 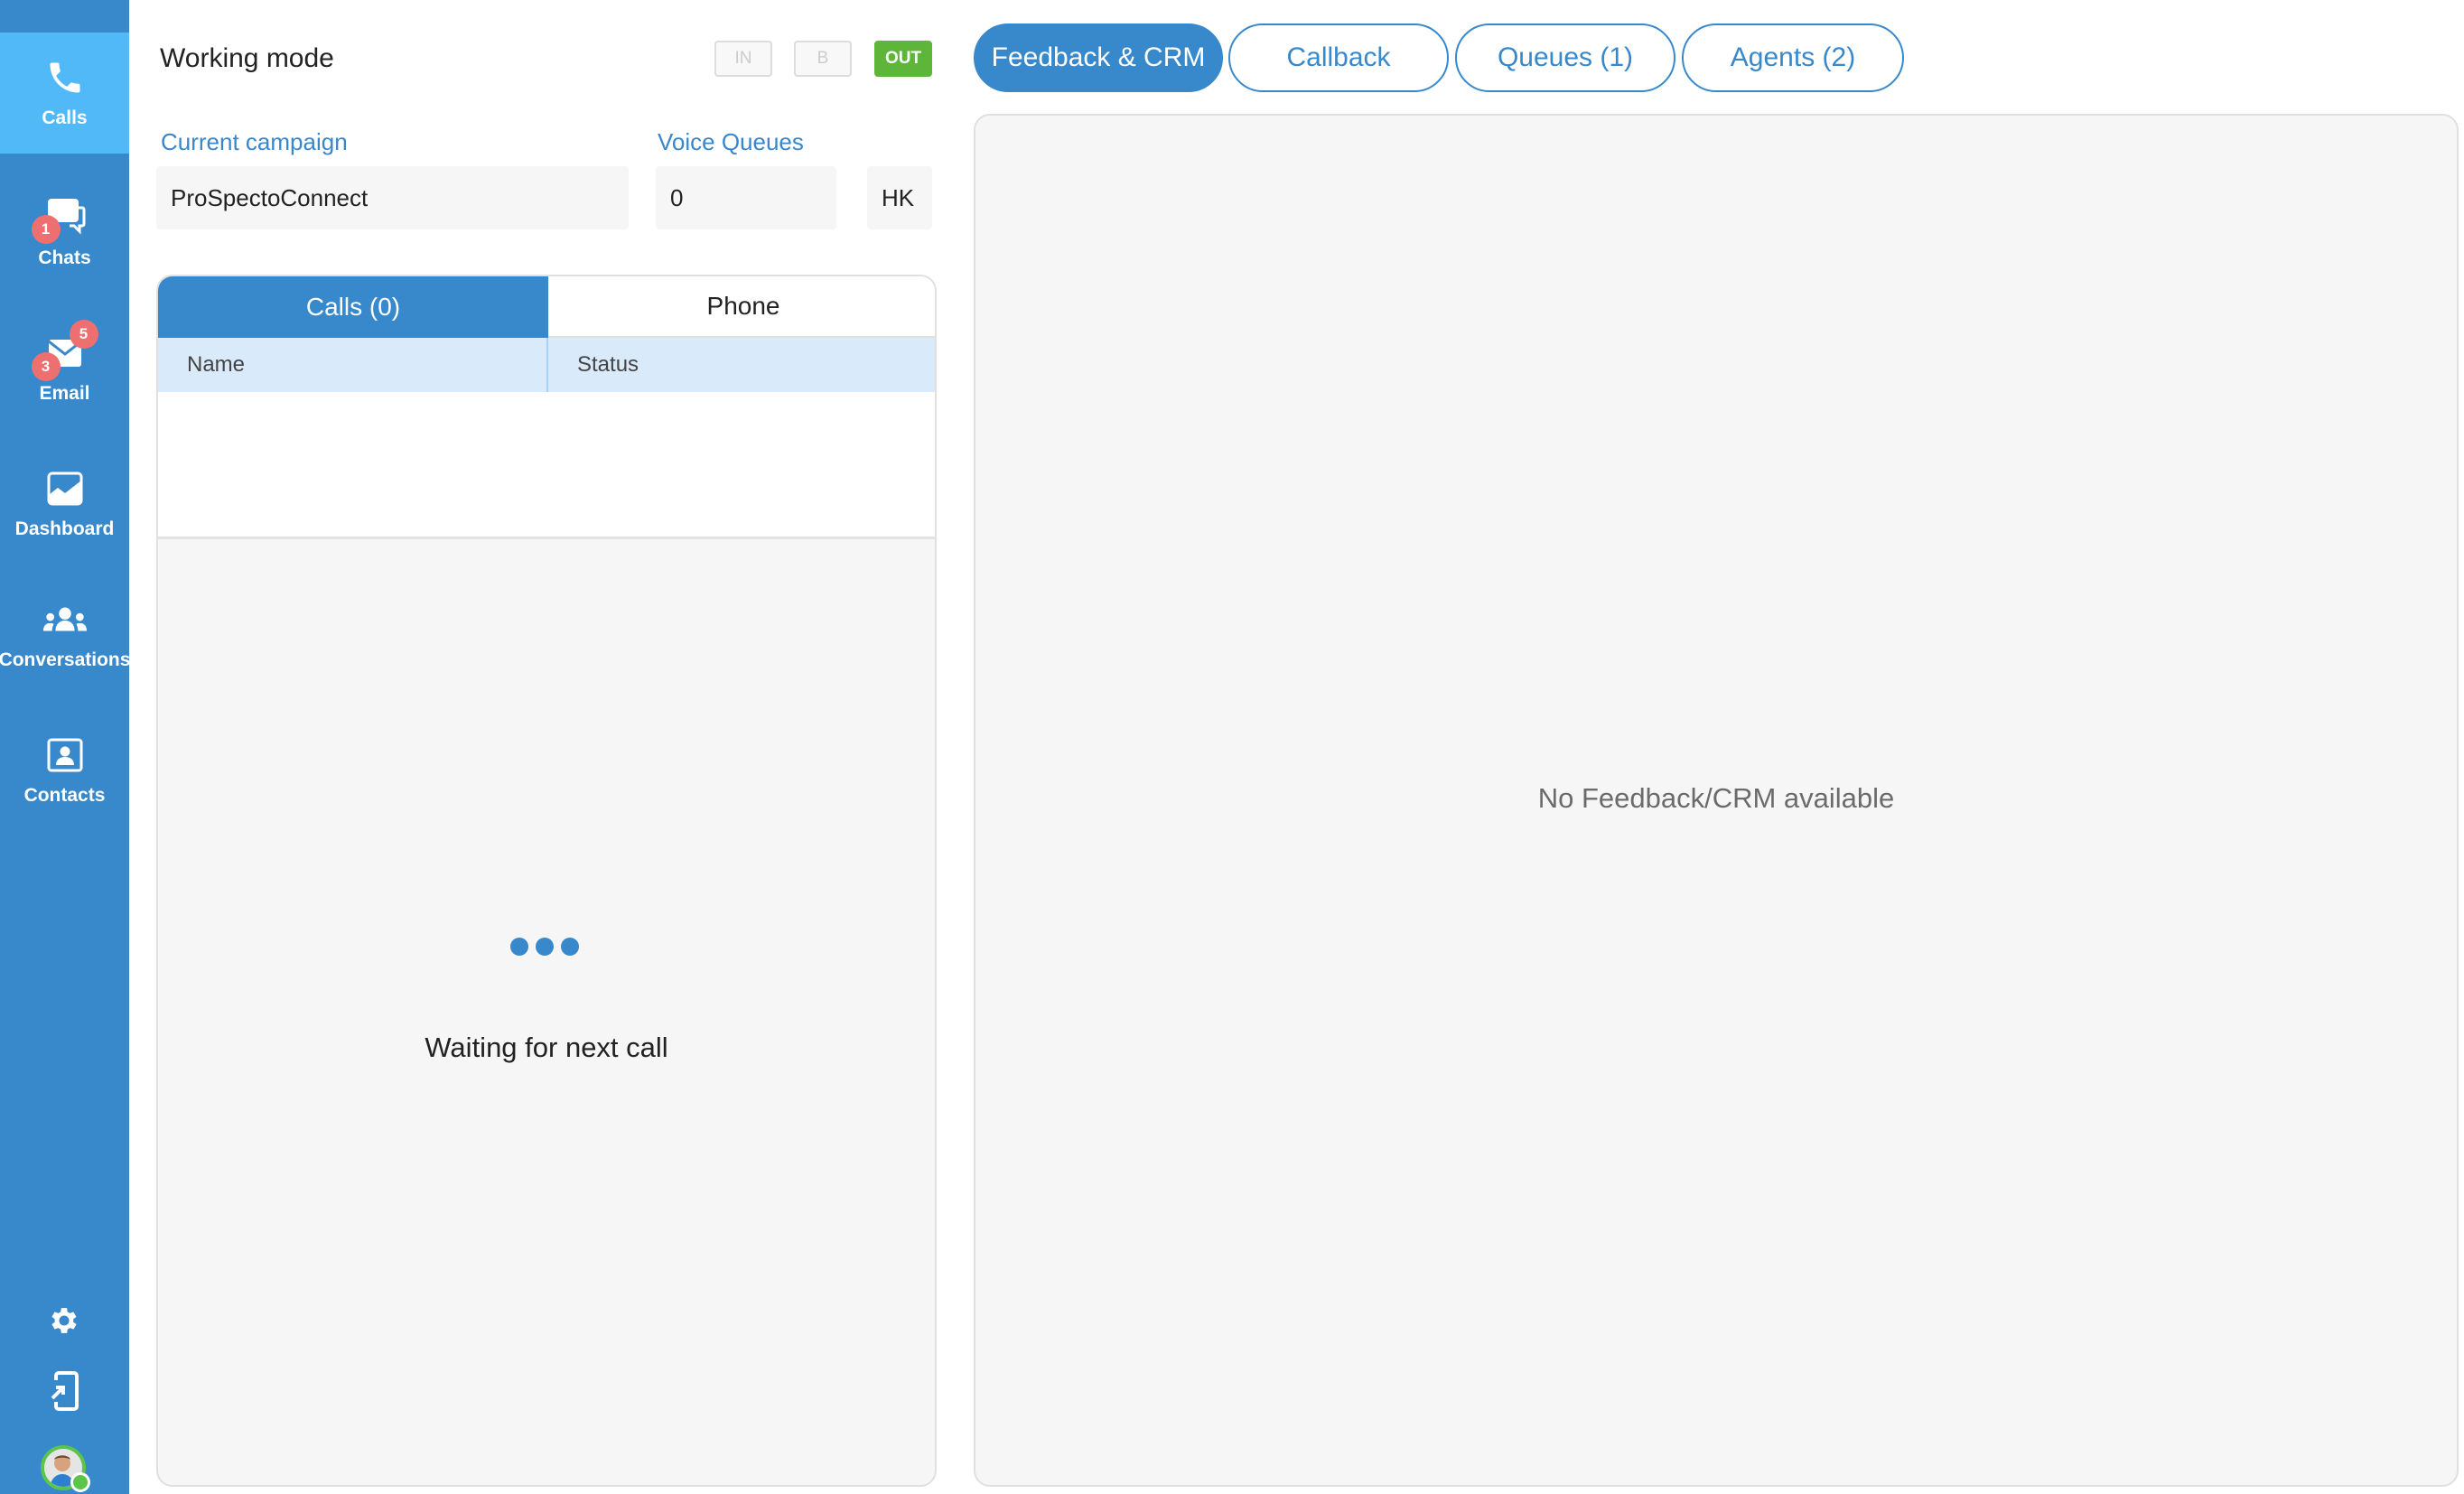 What do you see at coordinates (64, 795) in the screenshot?
I see `sidebar-item-label: Contacts` at bounding box center [64, 795].